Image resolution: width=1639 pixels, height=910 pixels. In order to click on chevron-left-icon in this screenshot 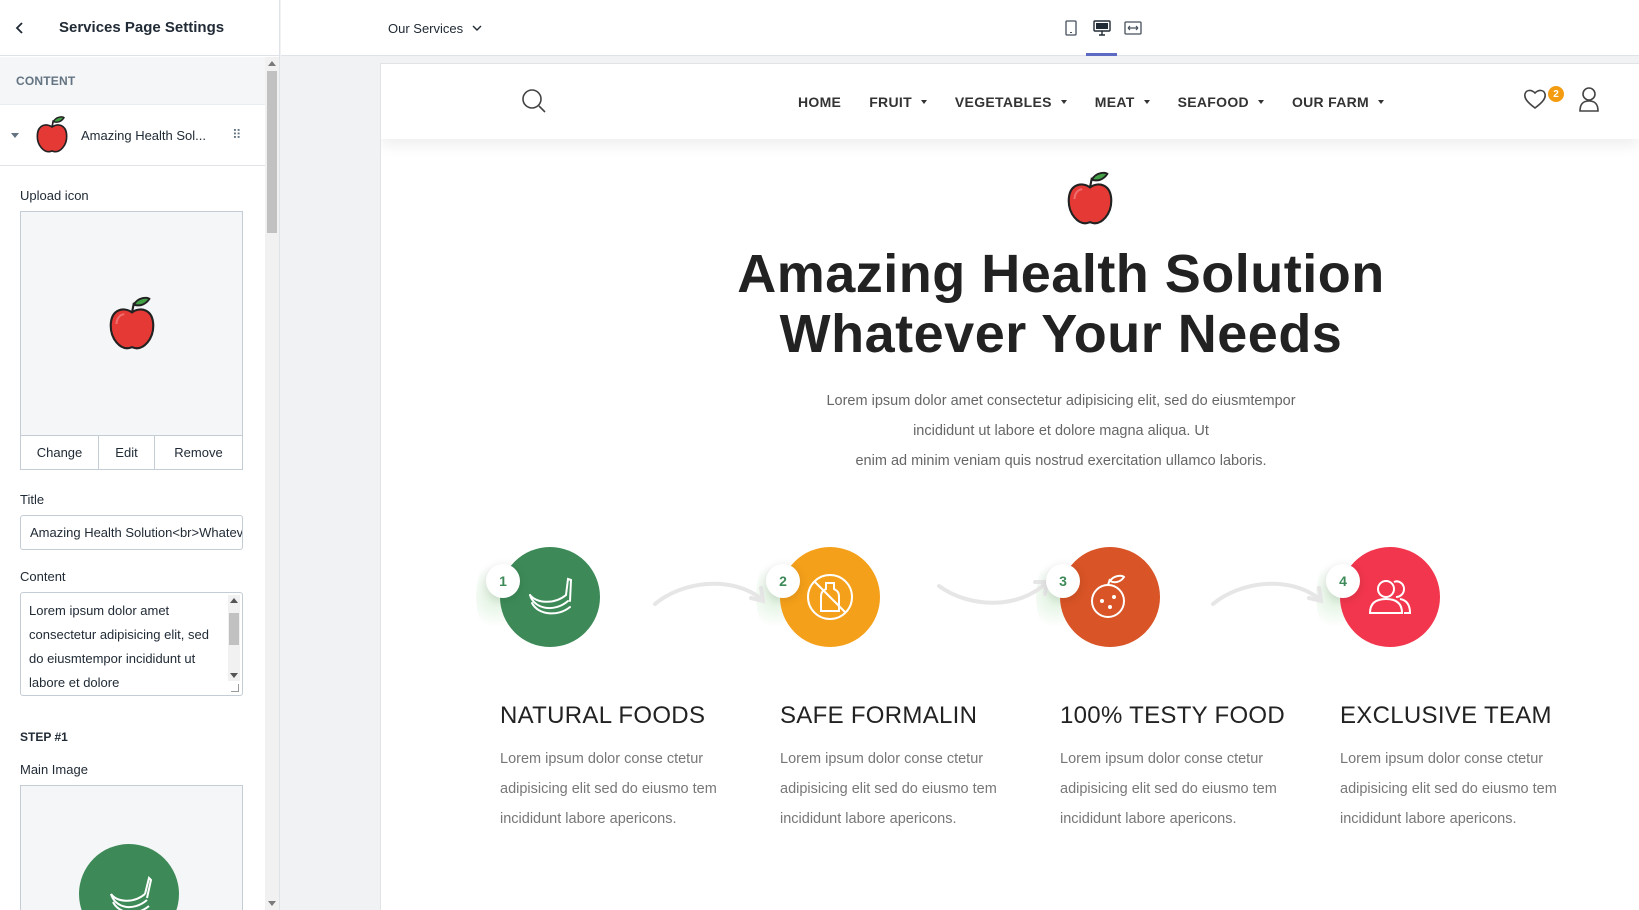, I will do `click(19, 27)`.